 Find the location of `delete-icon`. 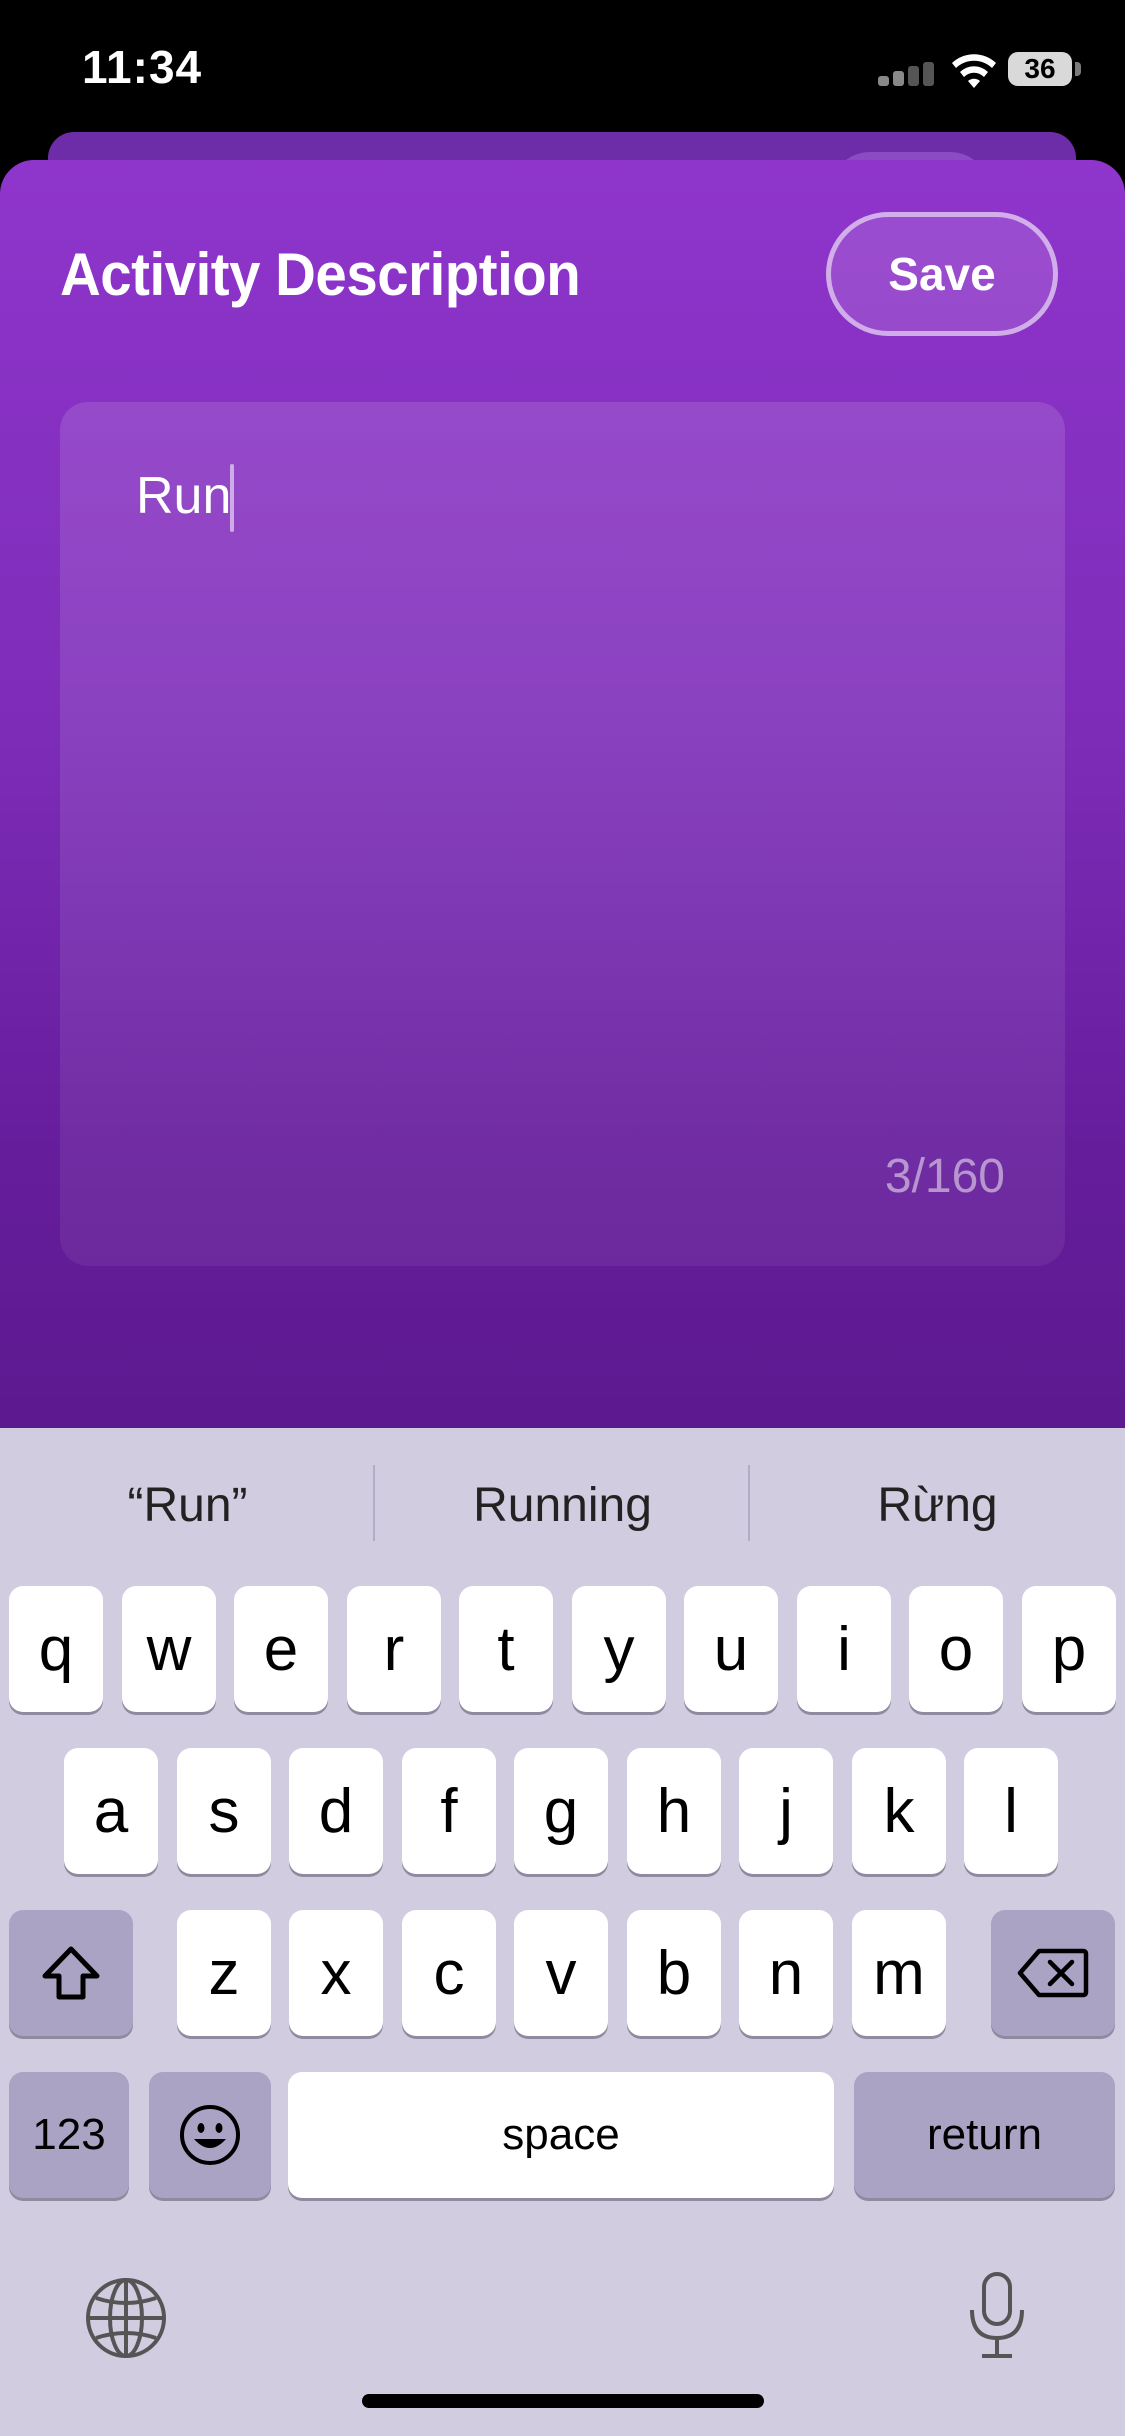

delete-icon is located at coordinates (1053, 1973).